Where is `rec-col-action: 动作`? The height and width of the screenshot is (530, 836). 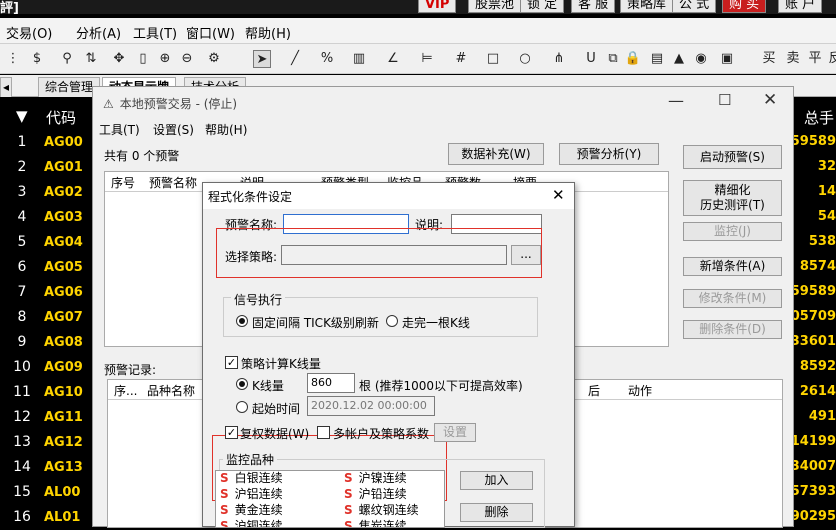
rec-col-action: 动作 is located at coordinates (640, 390).